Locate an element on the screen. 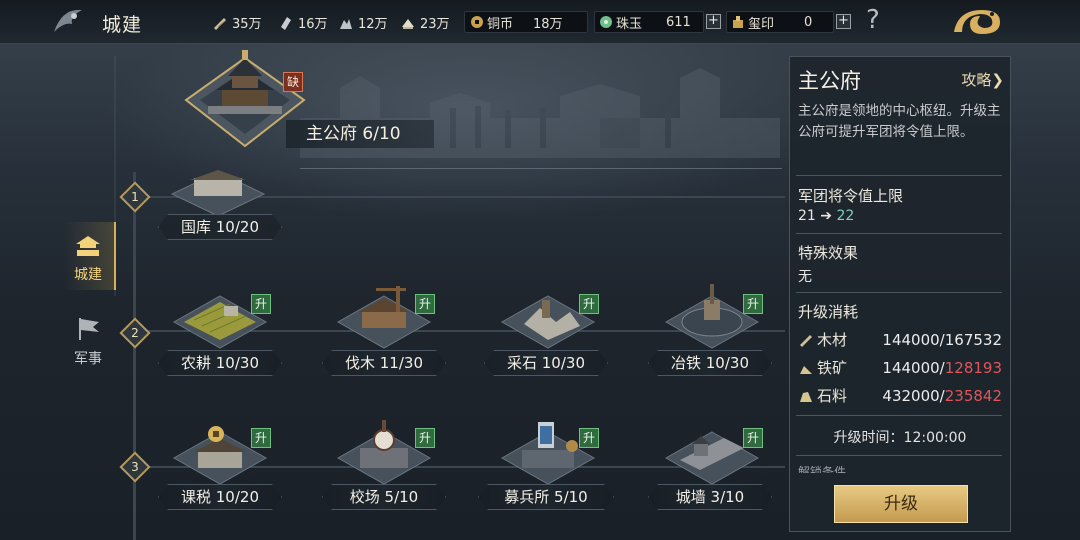 The height and width of the screenshot is (540, 1080). copper-pill: 铜币 18万 is located at coordinates (526, 22).